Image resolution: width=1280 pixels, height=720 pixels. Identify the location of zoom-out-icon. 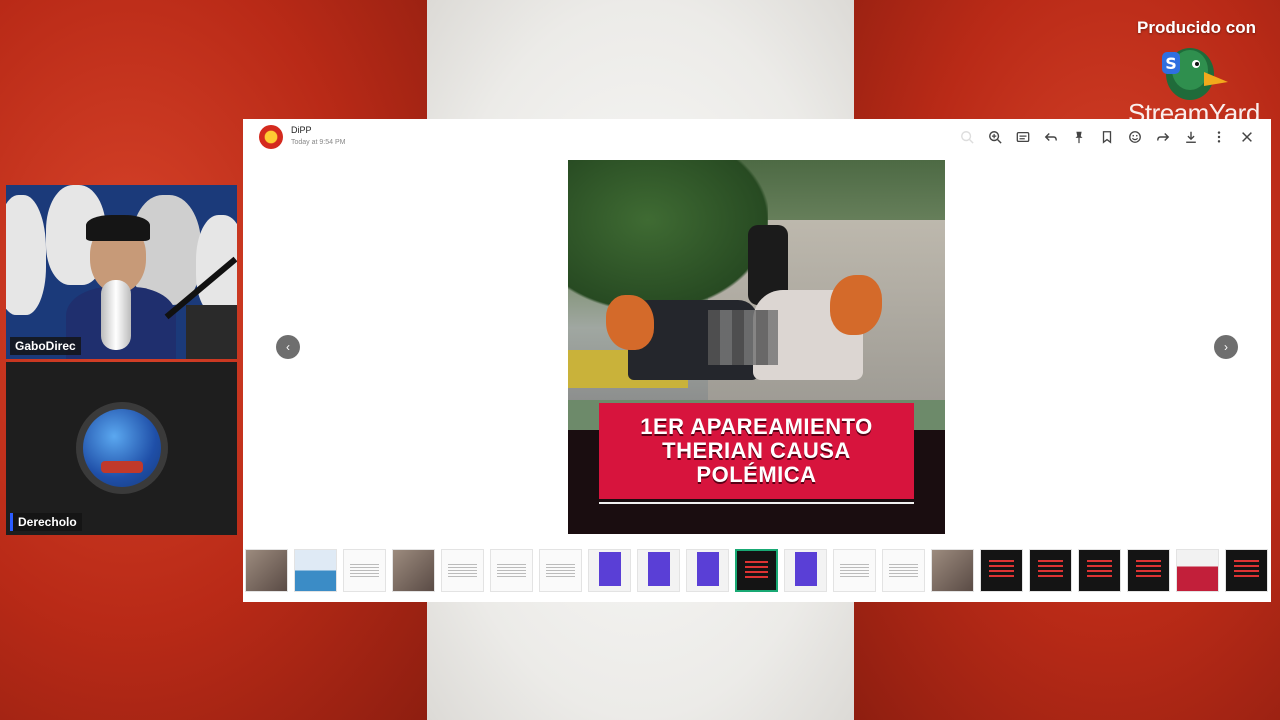
(967, 137).